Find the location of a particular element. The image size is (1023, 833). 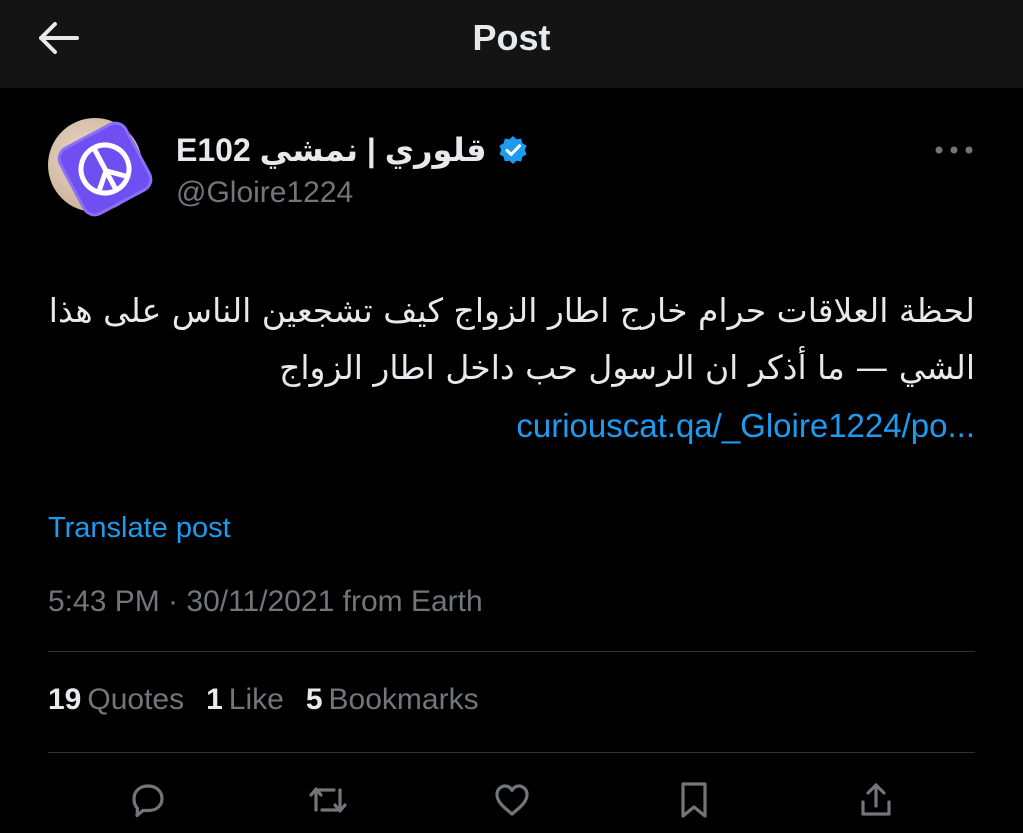

bookmarks-stat: 5 Bookmarks is located at coordinates (392, 700).